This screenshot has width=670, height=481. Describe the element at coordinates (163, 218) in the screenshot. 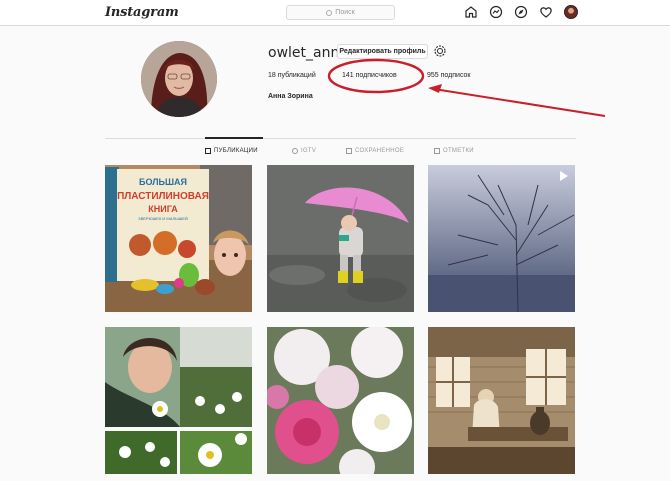

I see `book-title-line4: ЗВЕРЮШЕК И МАЛЫШЕЙ` at that location.